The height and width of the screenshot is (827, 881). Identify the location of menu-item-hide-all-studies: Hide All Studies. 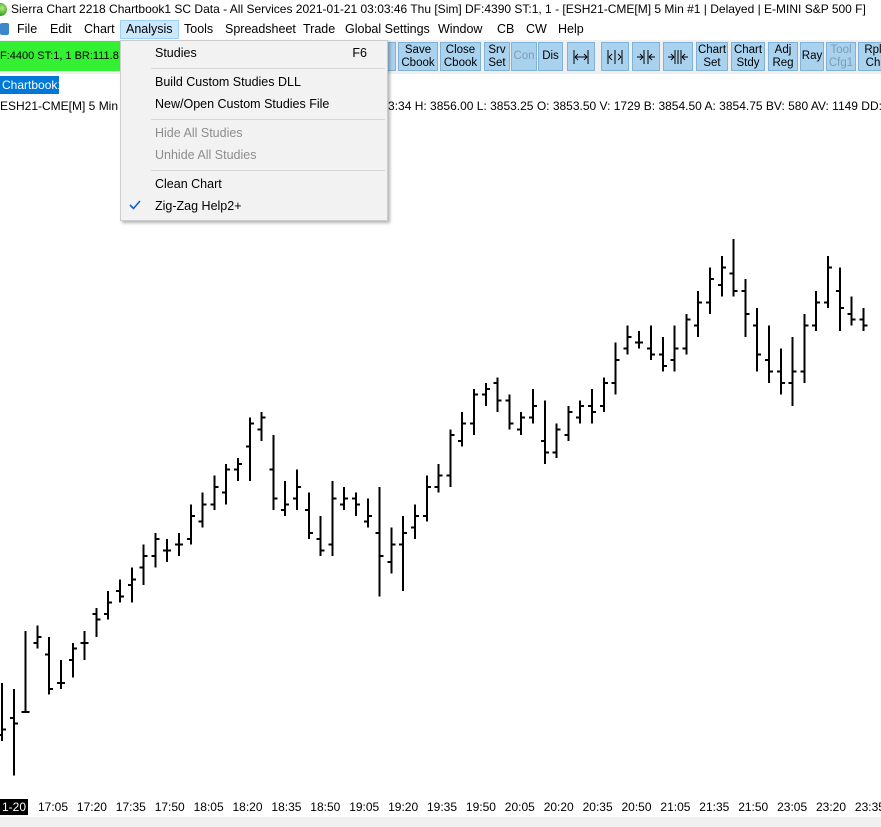
(199, 133).